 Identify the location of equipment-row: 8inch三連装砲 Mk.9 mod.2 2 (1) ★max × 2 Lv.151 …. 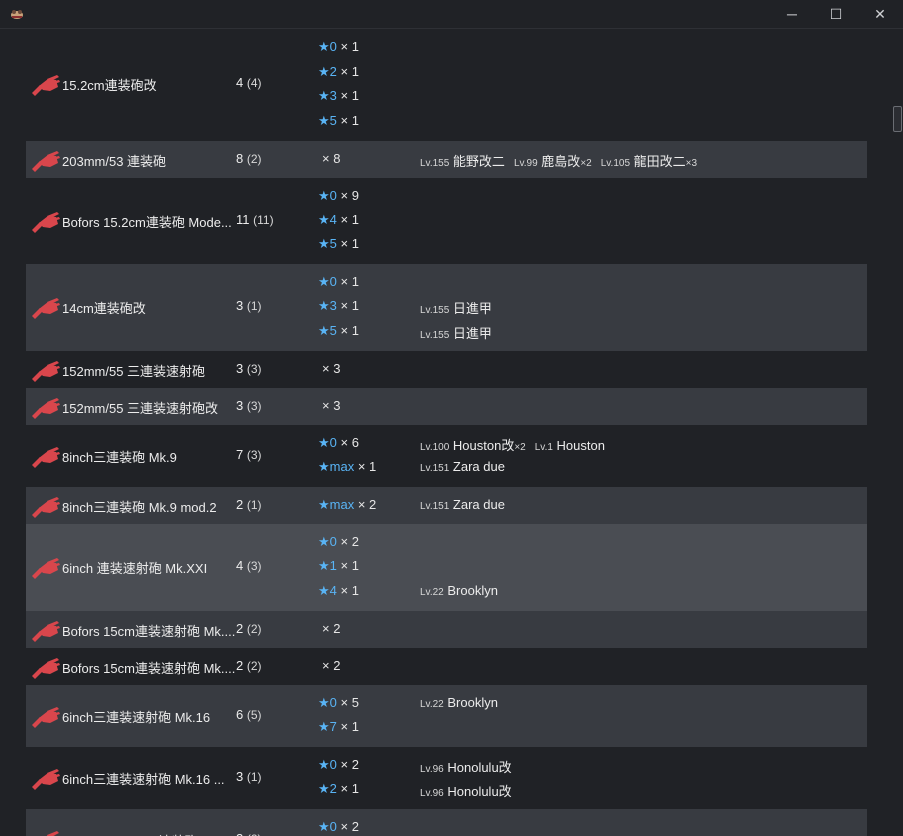
(446, 505).